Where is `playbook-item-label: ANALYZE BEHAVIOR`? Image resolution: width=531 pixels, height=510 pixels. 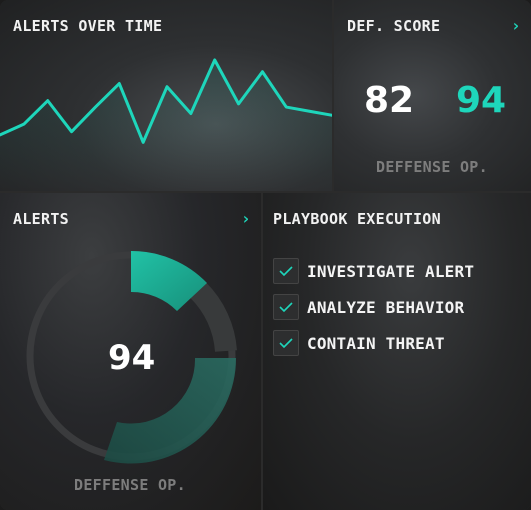
playbook-item-label: ANALYZE BEHAVIOR is located at coordinates (386, 307).